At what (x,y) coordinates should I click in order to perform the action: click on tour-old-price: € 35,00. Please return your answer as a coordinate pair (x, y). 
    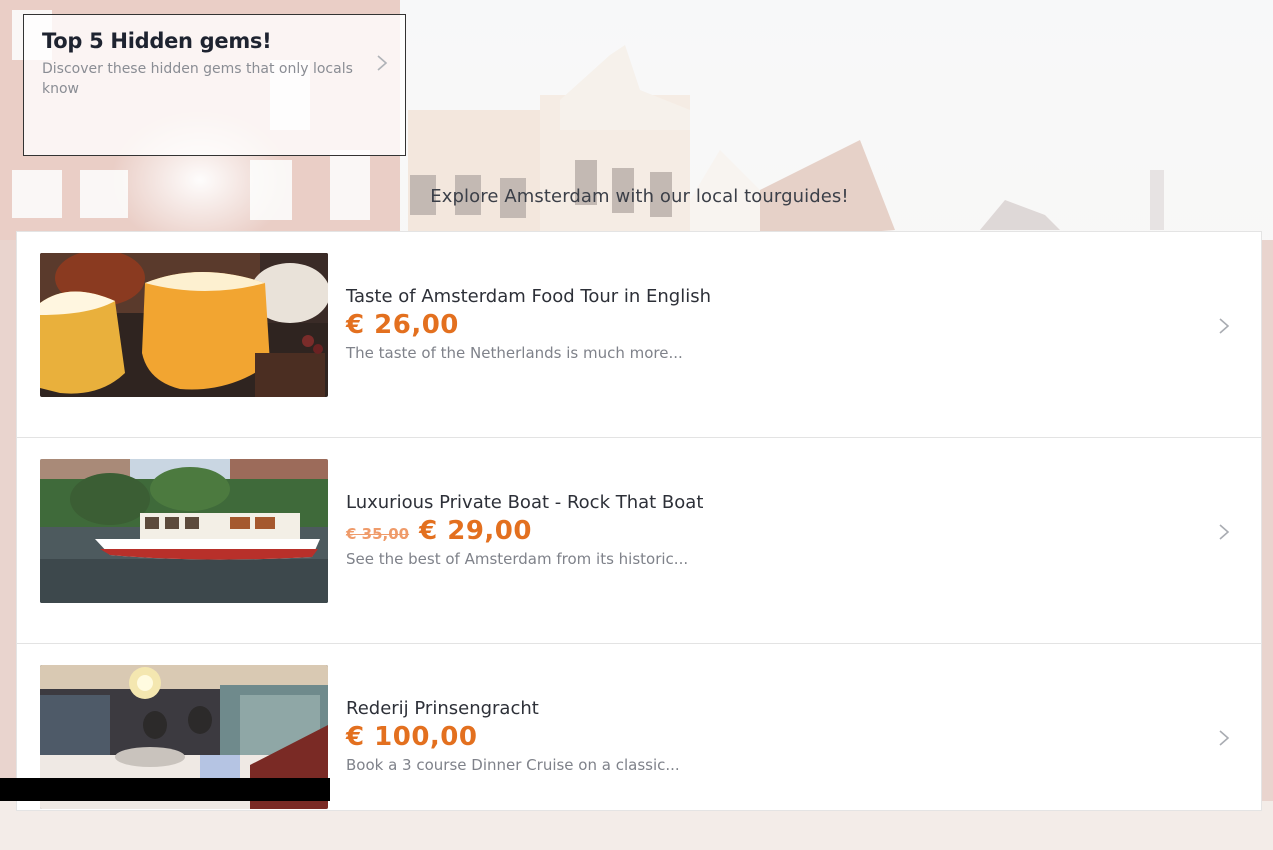
    Looking at the image, I should click on (378, 534).